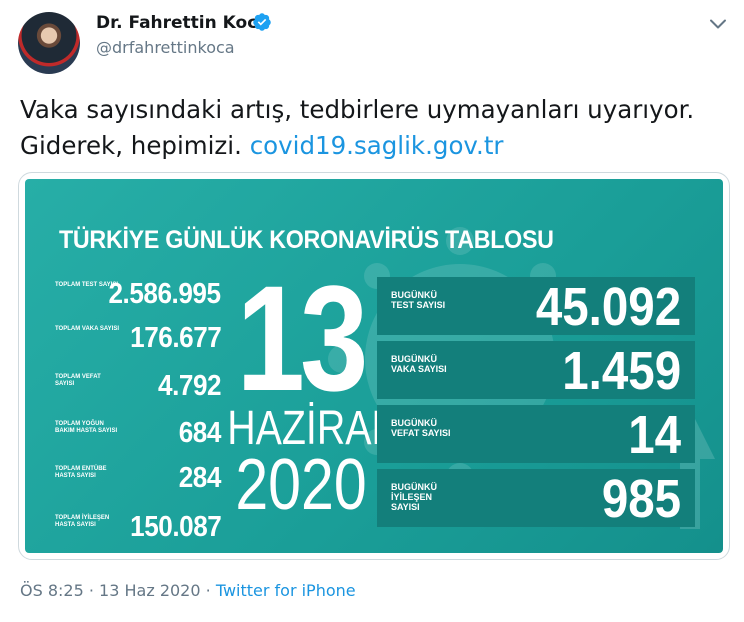  I want to click on total-test-row: TOPLAM TEST SAYISI 2.586.995, so click(138, 296).